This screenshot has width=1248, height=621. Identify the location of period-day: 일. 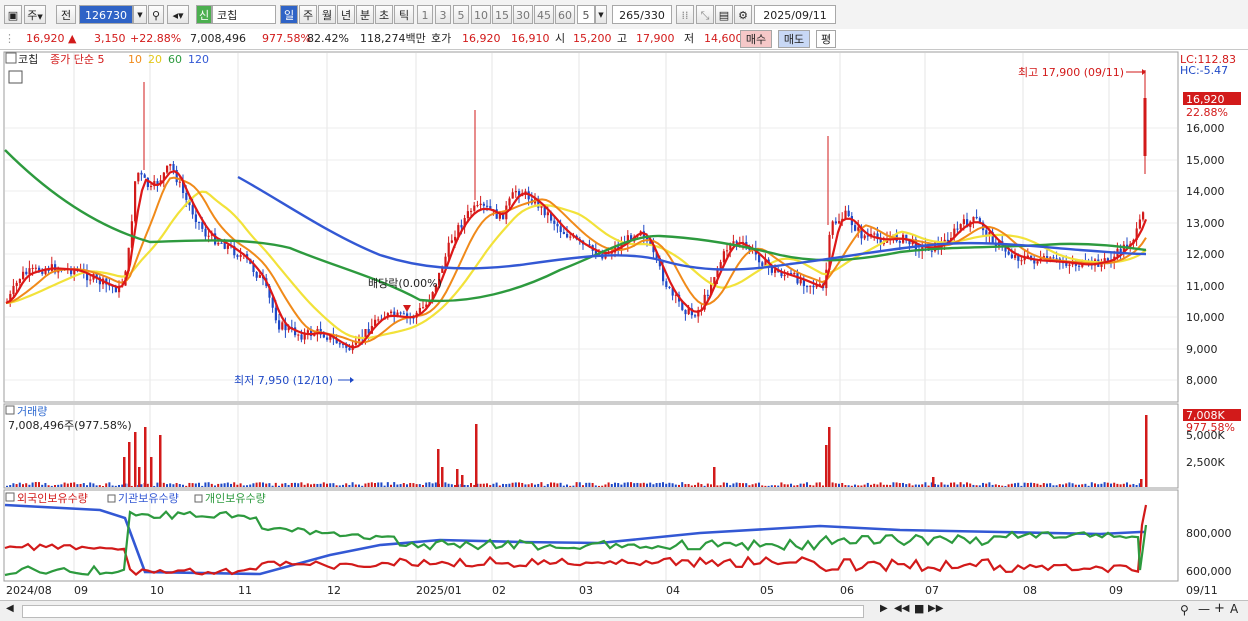
(289, 14).